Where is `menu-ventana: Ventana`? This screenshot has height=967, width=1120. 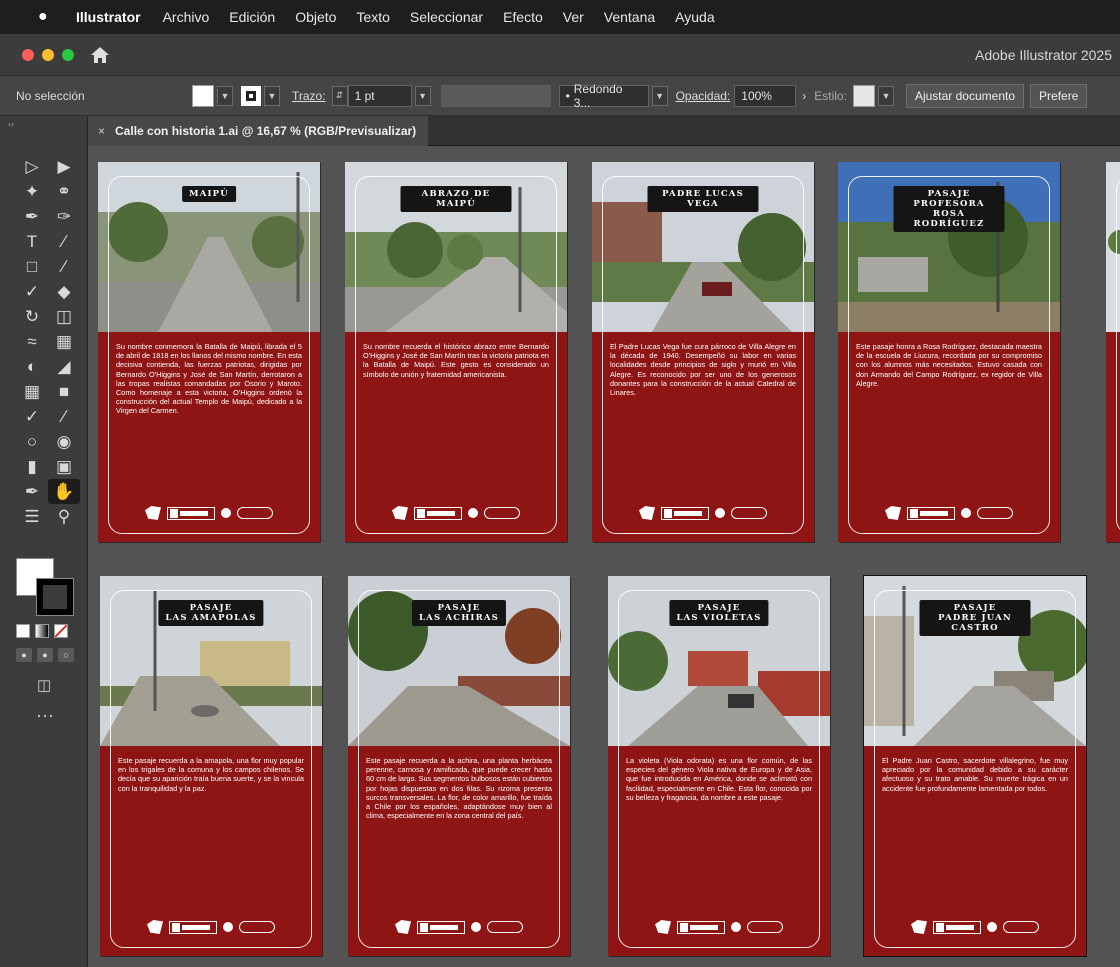 menu-ventana: Ventana is located at coordinates (629, 17).